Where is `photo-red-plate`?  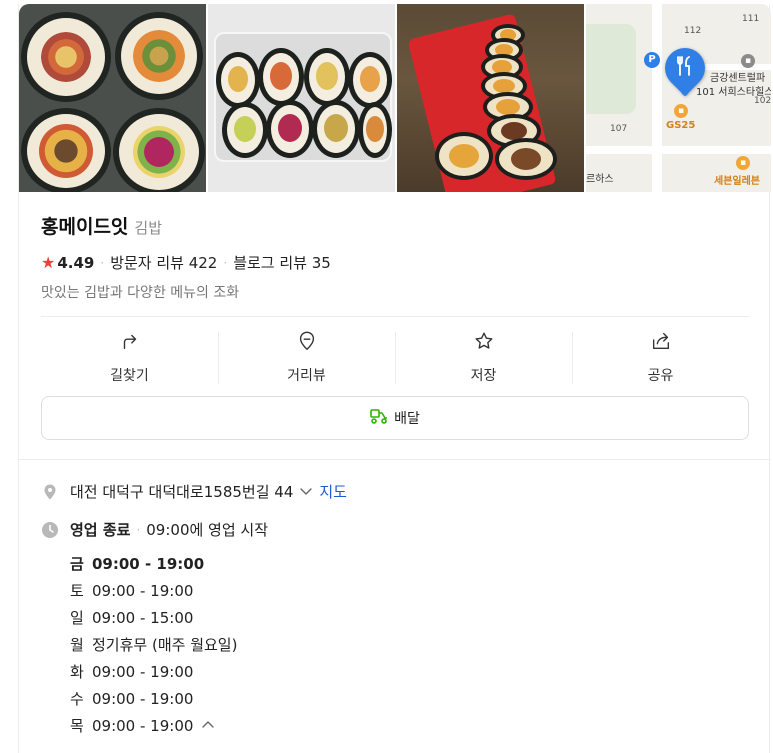 photo-red-plate is located at coordinates (490, 98).